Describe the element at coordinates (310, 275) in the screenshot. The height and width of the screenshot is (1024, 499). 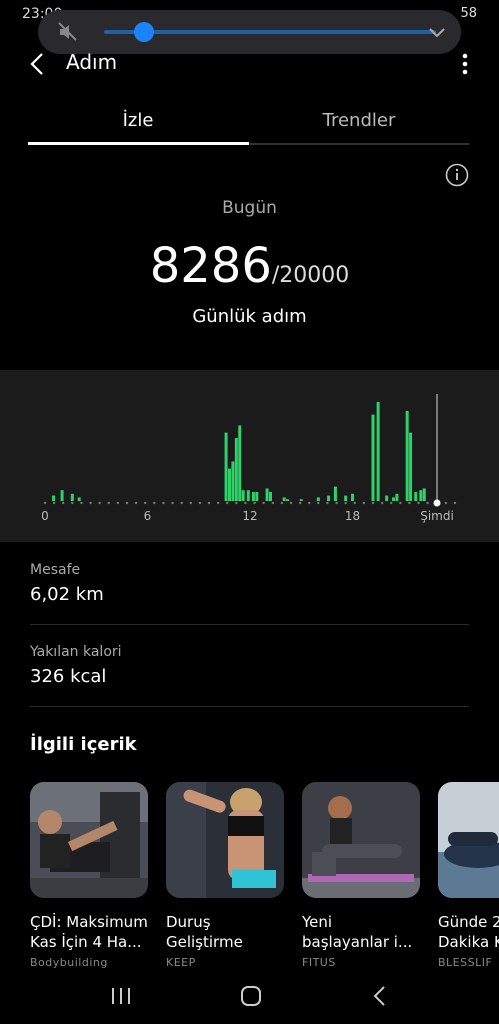
I see `steps-goal: /20000` at that location.